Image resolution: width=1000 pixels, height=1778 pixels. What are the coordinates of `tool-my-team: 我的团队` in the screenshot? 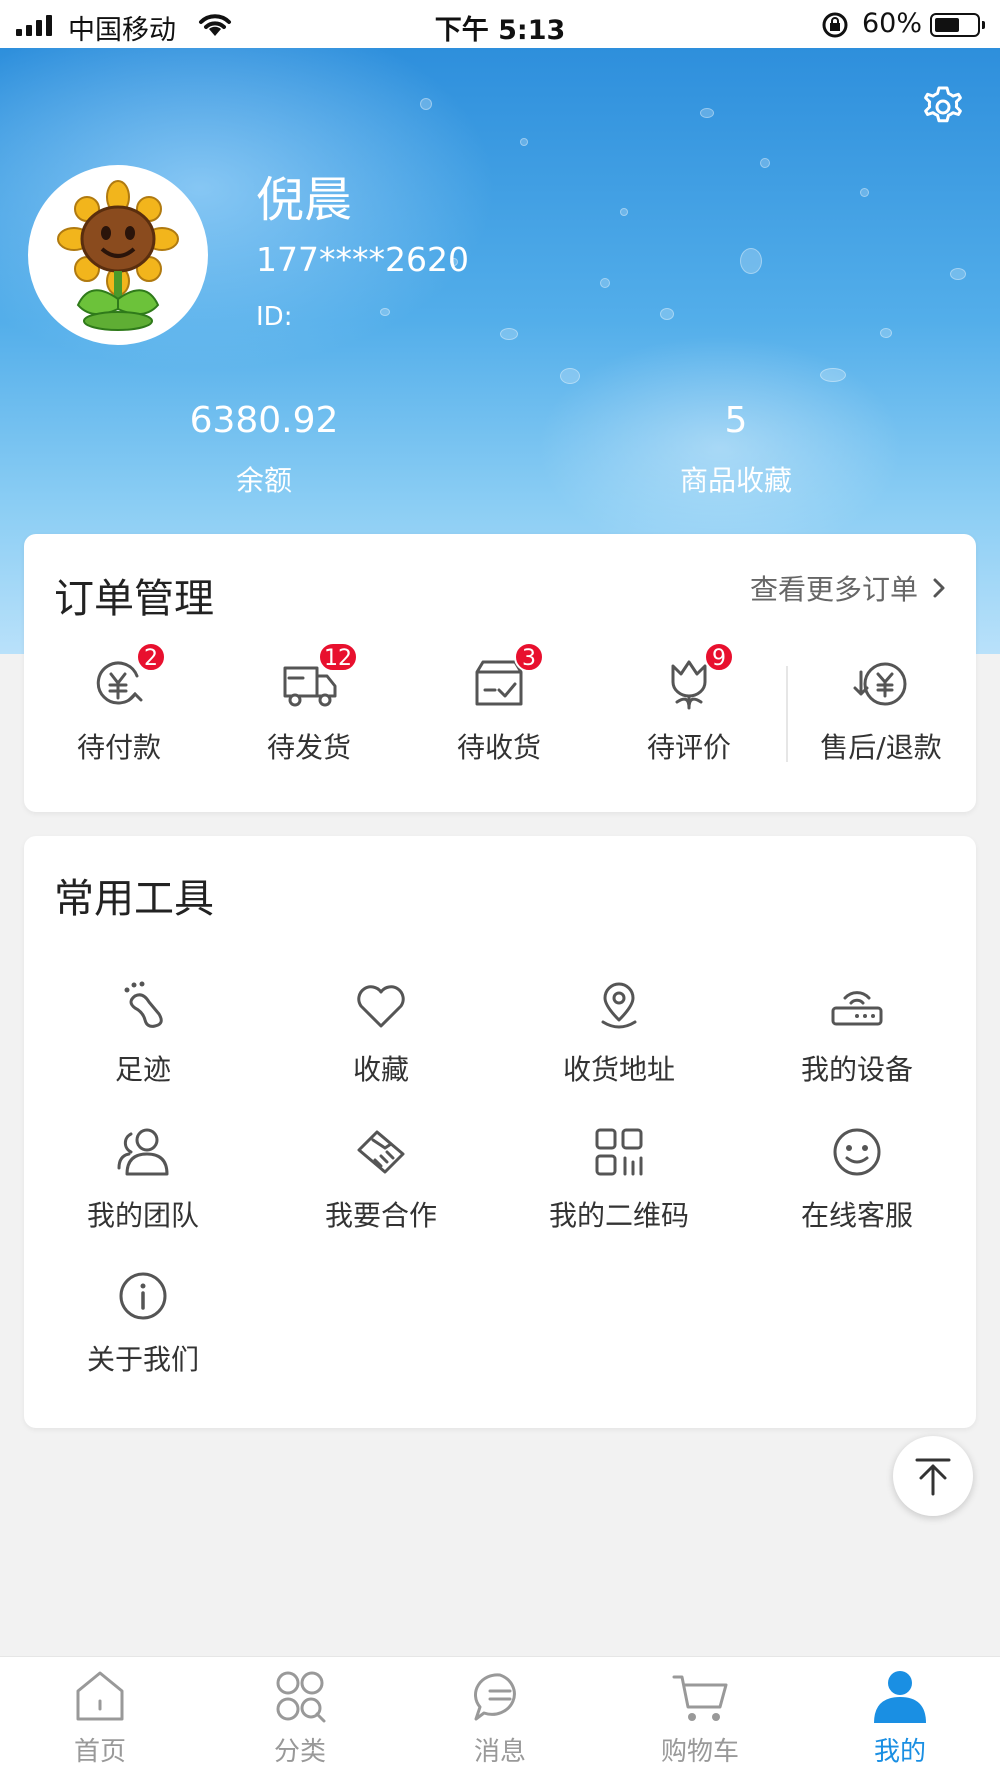 It's located at (143, 1182).